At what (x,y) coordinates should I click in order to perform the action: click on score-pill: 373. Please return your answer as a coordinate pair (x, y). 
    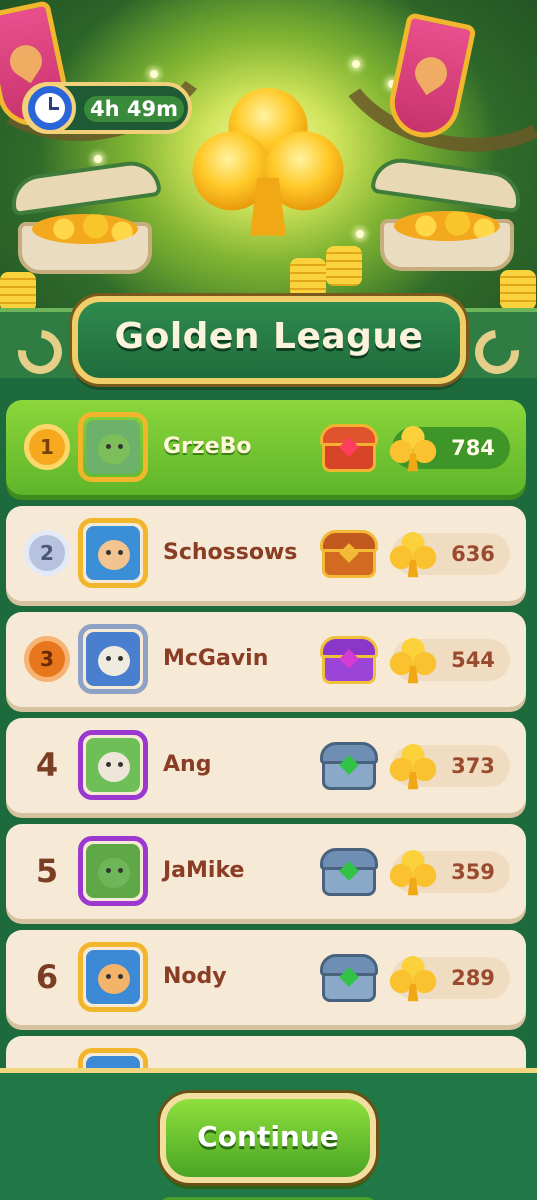
    Looking at the image, I should click on (449, 766).